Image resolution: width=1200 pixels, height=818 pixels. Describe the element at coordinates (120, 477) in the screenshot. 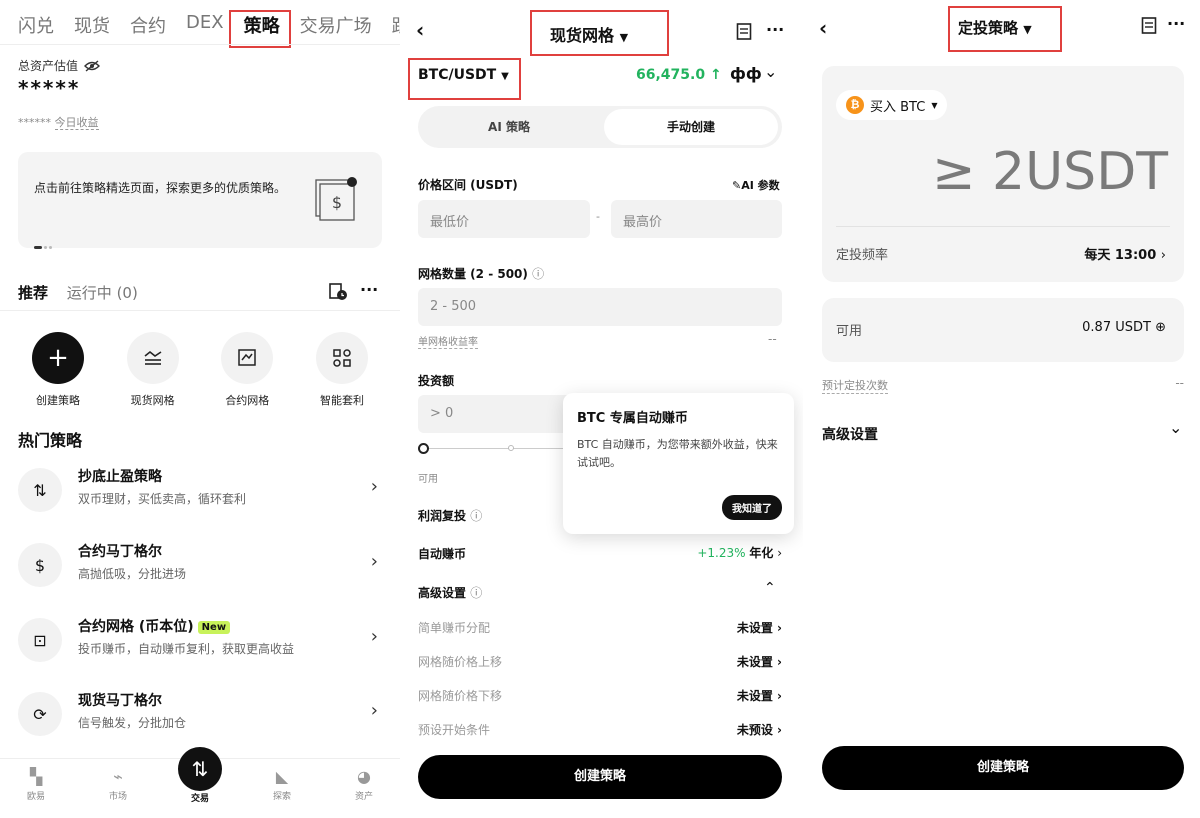

I see `hot-item-title: 抄底止盈策略` at that location.